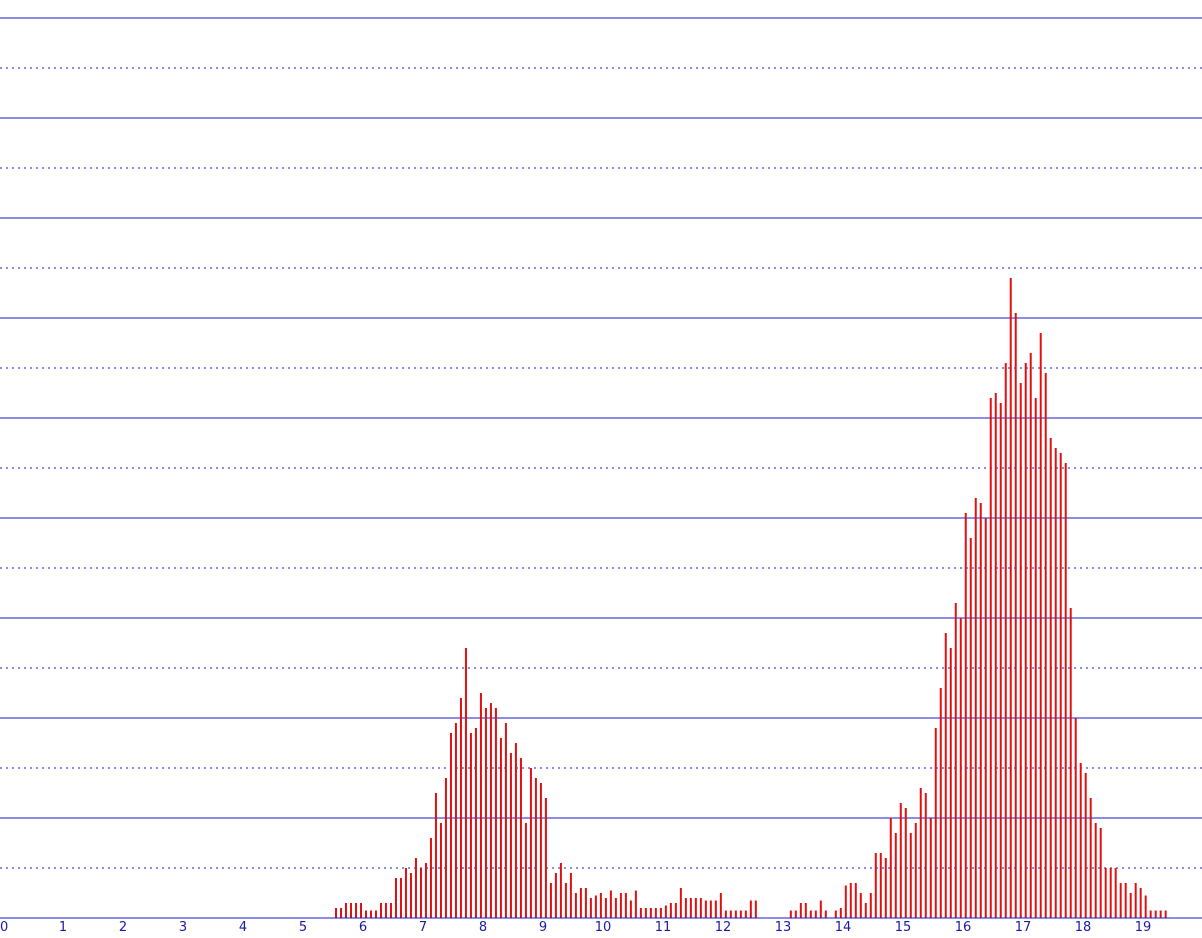 The width and height of the screenshot is (1202, 938). I want to click on x-tick-label: 18, so click(1083, 927).